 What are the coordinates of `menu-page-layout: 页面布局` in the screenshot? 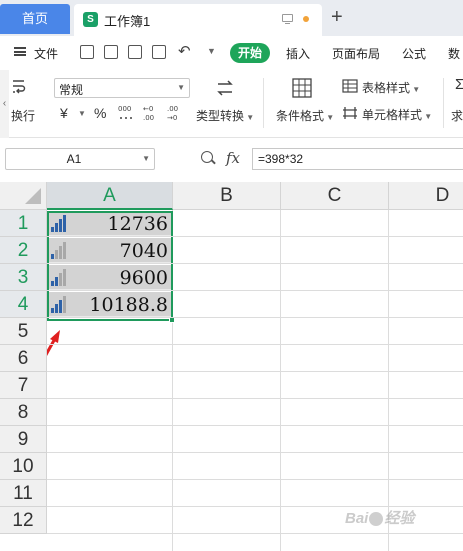 It's located at (356, 53).